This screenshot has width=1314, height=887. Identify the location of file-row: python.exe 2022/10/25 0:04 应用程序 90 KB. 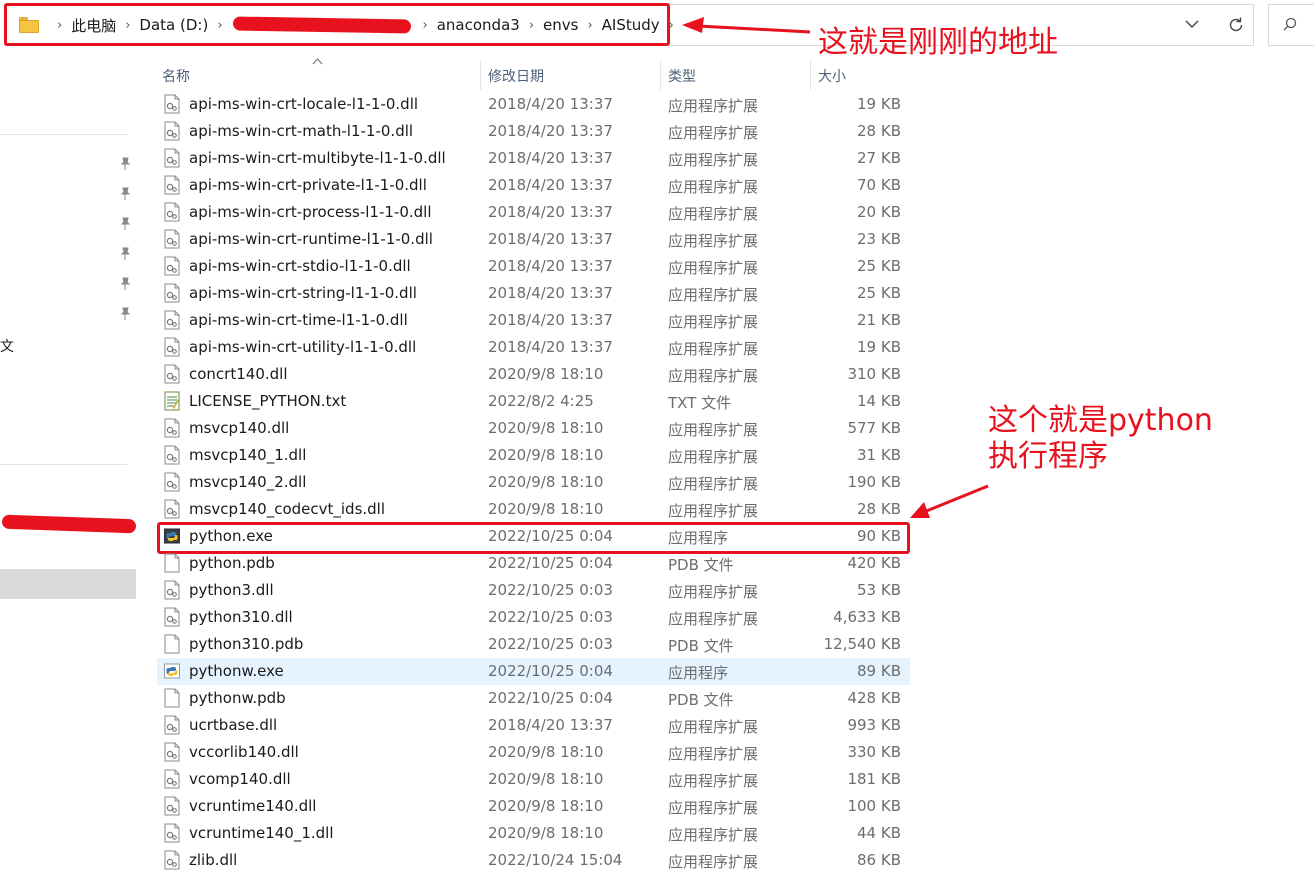
(533, 536).